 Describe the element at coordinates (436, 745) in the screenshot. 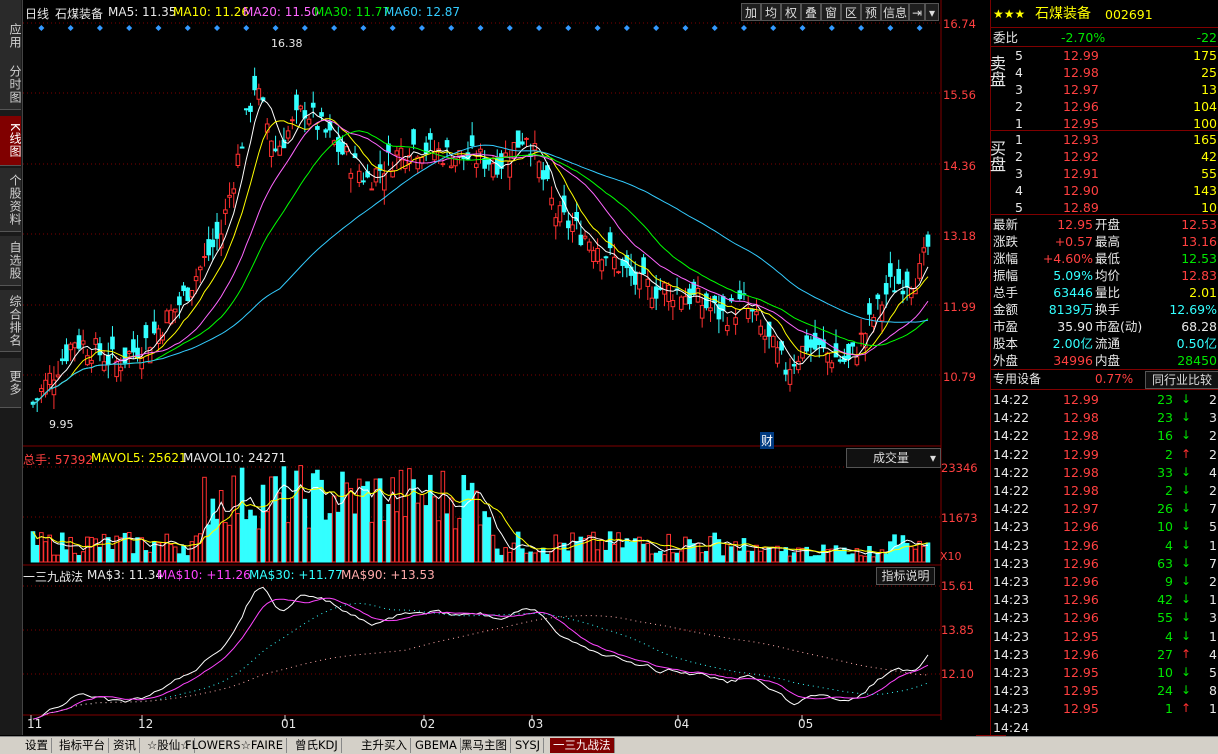

I see `tab-7: GBEMA` at that location.